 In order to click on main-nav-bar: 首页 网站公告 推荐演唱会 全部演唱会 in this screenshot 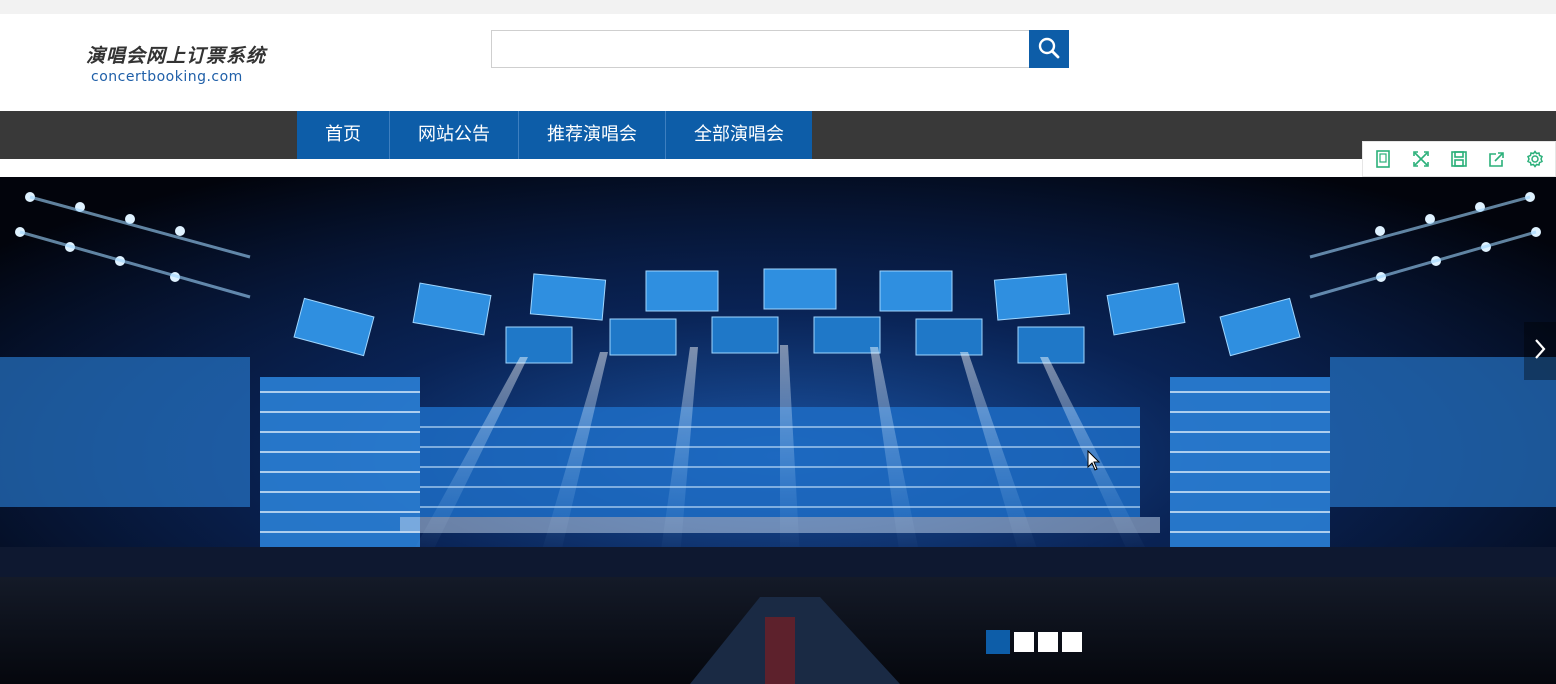, I will do `click(778, 135)`.